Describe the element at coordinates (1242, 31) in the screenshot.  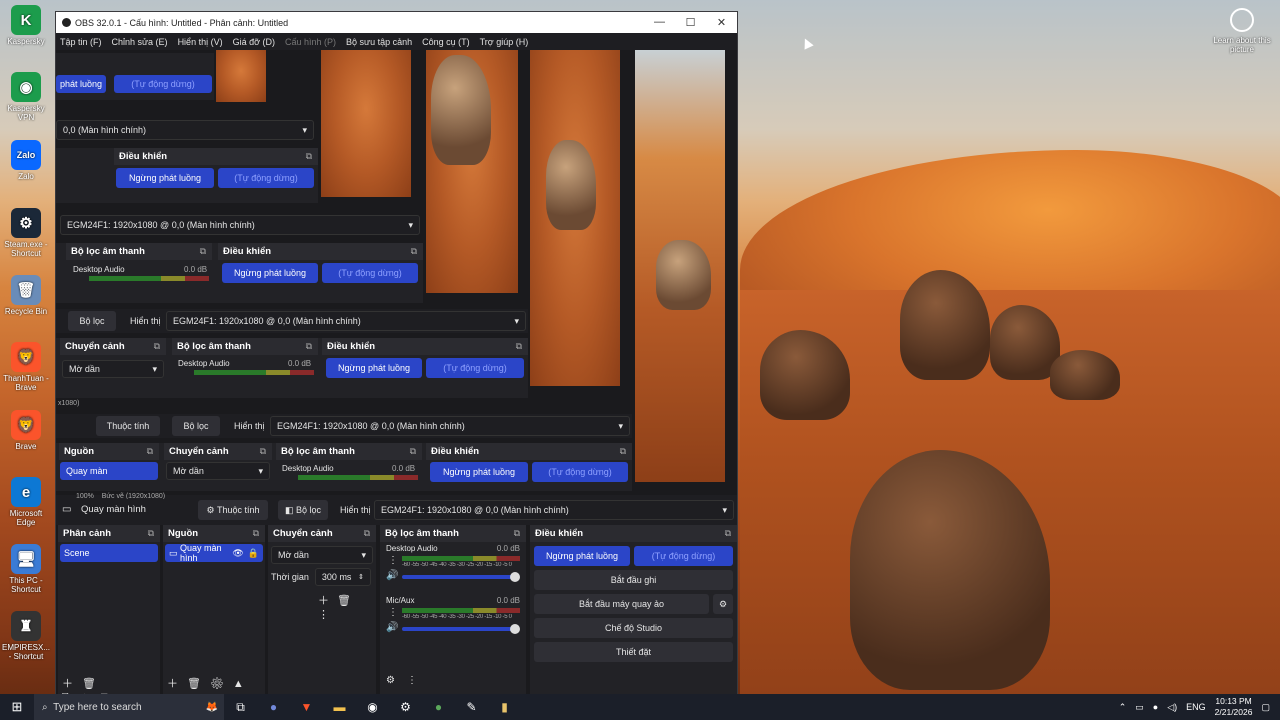
I see `learn-about-picture: Learn about this picture` at that location.